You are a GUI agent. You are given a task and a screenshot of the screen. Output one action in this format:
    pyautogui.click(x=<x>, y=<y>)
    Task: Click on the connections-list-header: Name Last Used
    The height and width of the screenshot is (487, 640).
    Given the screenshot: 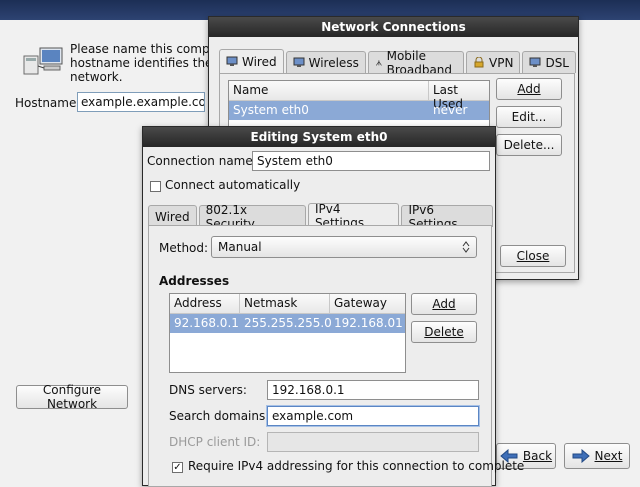 What is the action you would take?
    pyautogui.click(x=359, y=96)
    